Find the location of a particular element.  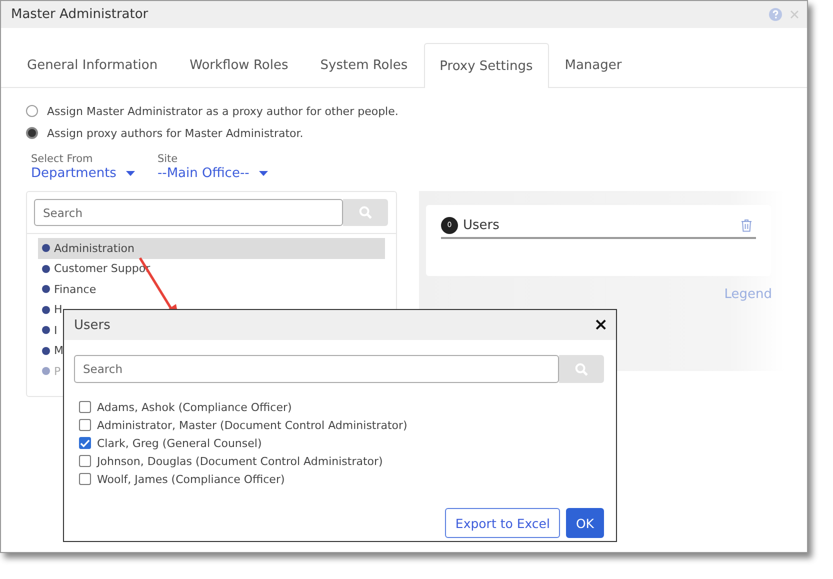

user-label: Adams, Ashok (Compliance Officer) is located at coordinates (194, 407).